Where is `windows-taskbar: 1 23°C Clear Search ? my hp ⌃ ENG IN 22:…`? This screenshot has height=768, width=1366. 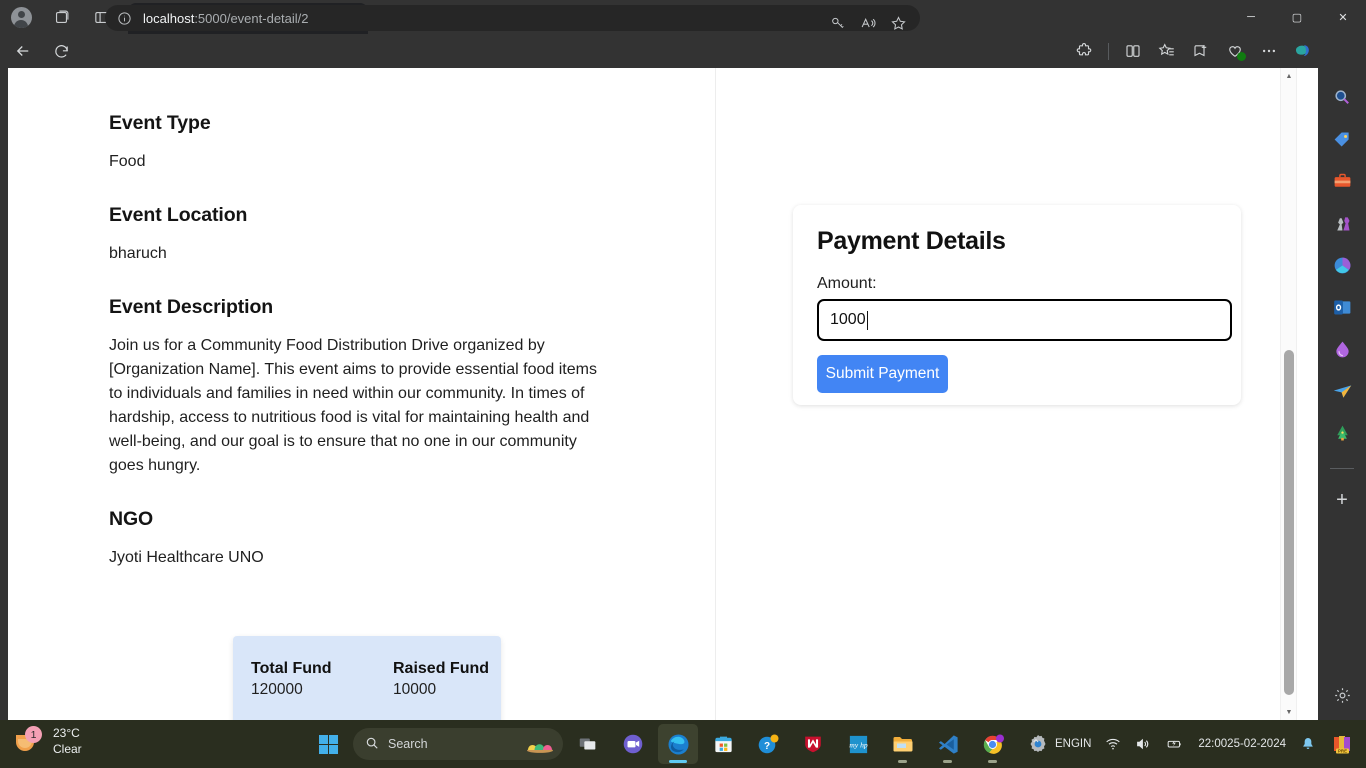
windows-taskbar: 1 23°C Clear Search ? my hp ⌃ ENG IN 22:… is located at coordinates (683, 744).